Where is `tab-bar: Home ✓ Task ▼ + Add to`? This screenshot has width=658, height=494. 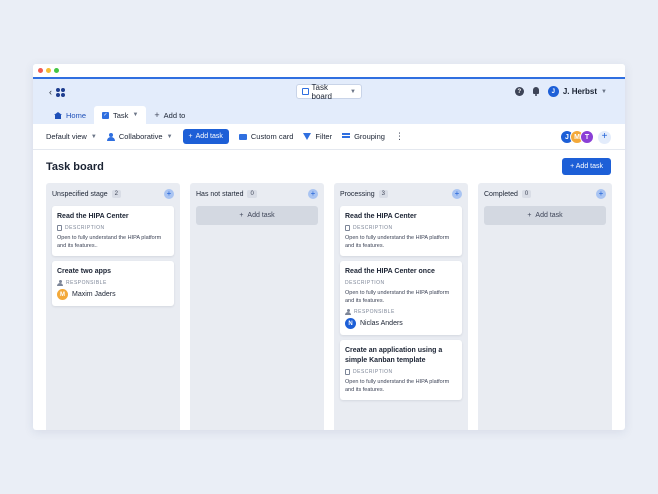
tab-bar: Home ✓ Task ▼ + Add to is located at coordinates (119, 115).